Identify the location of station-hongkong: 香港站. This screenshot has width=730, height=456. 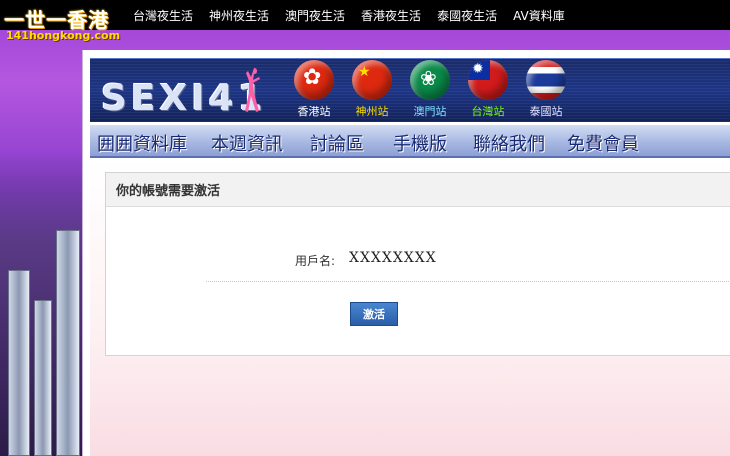
(314, 89).